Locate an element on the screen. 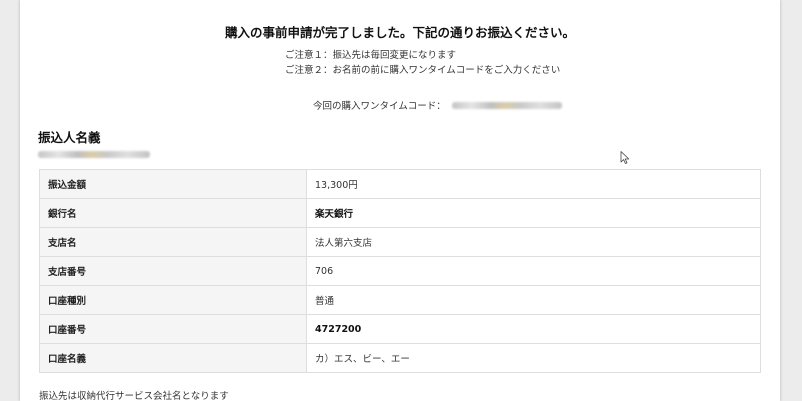  mouse-pointer-icon is located at coordinates (625, 157).